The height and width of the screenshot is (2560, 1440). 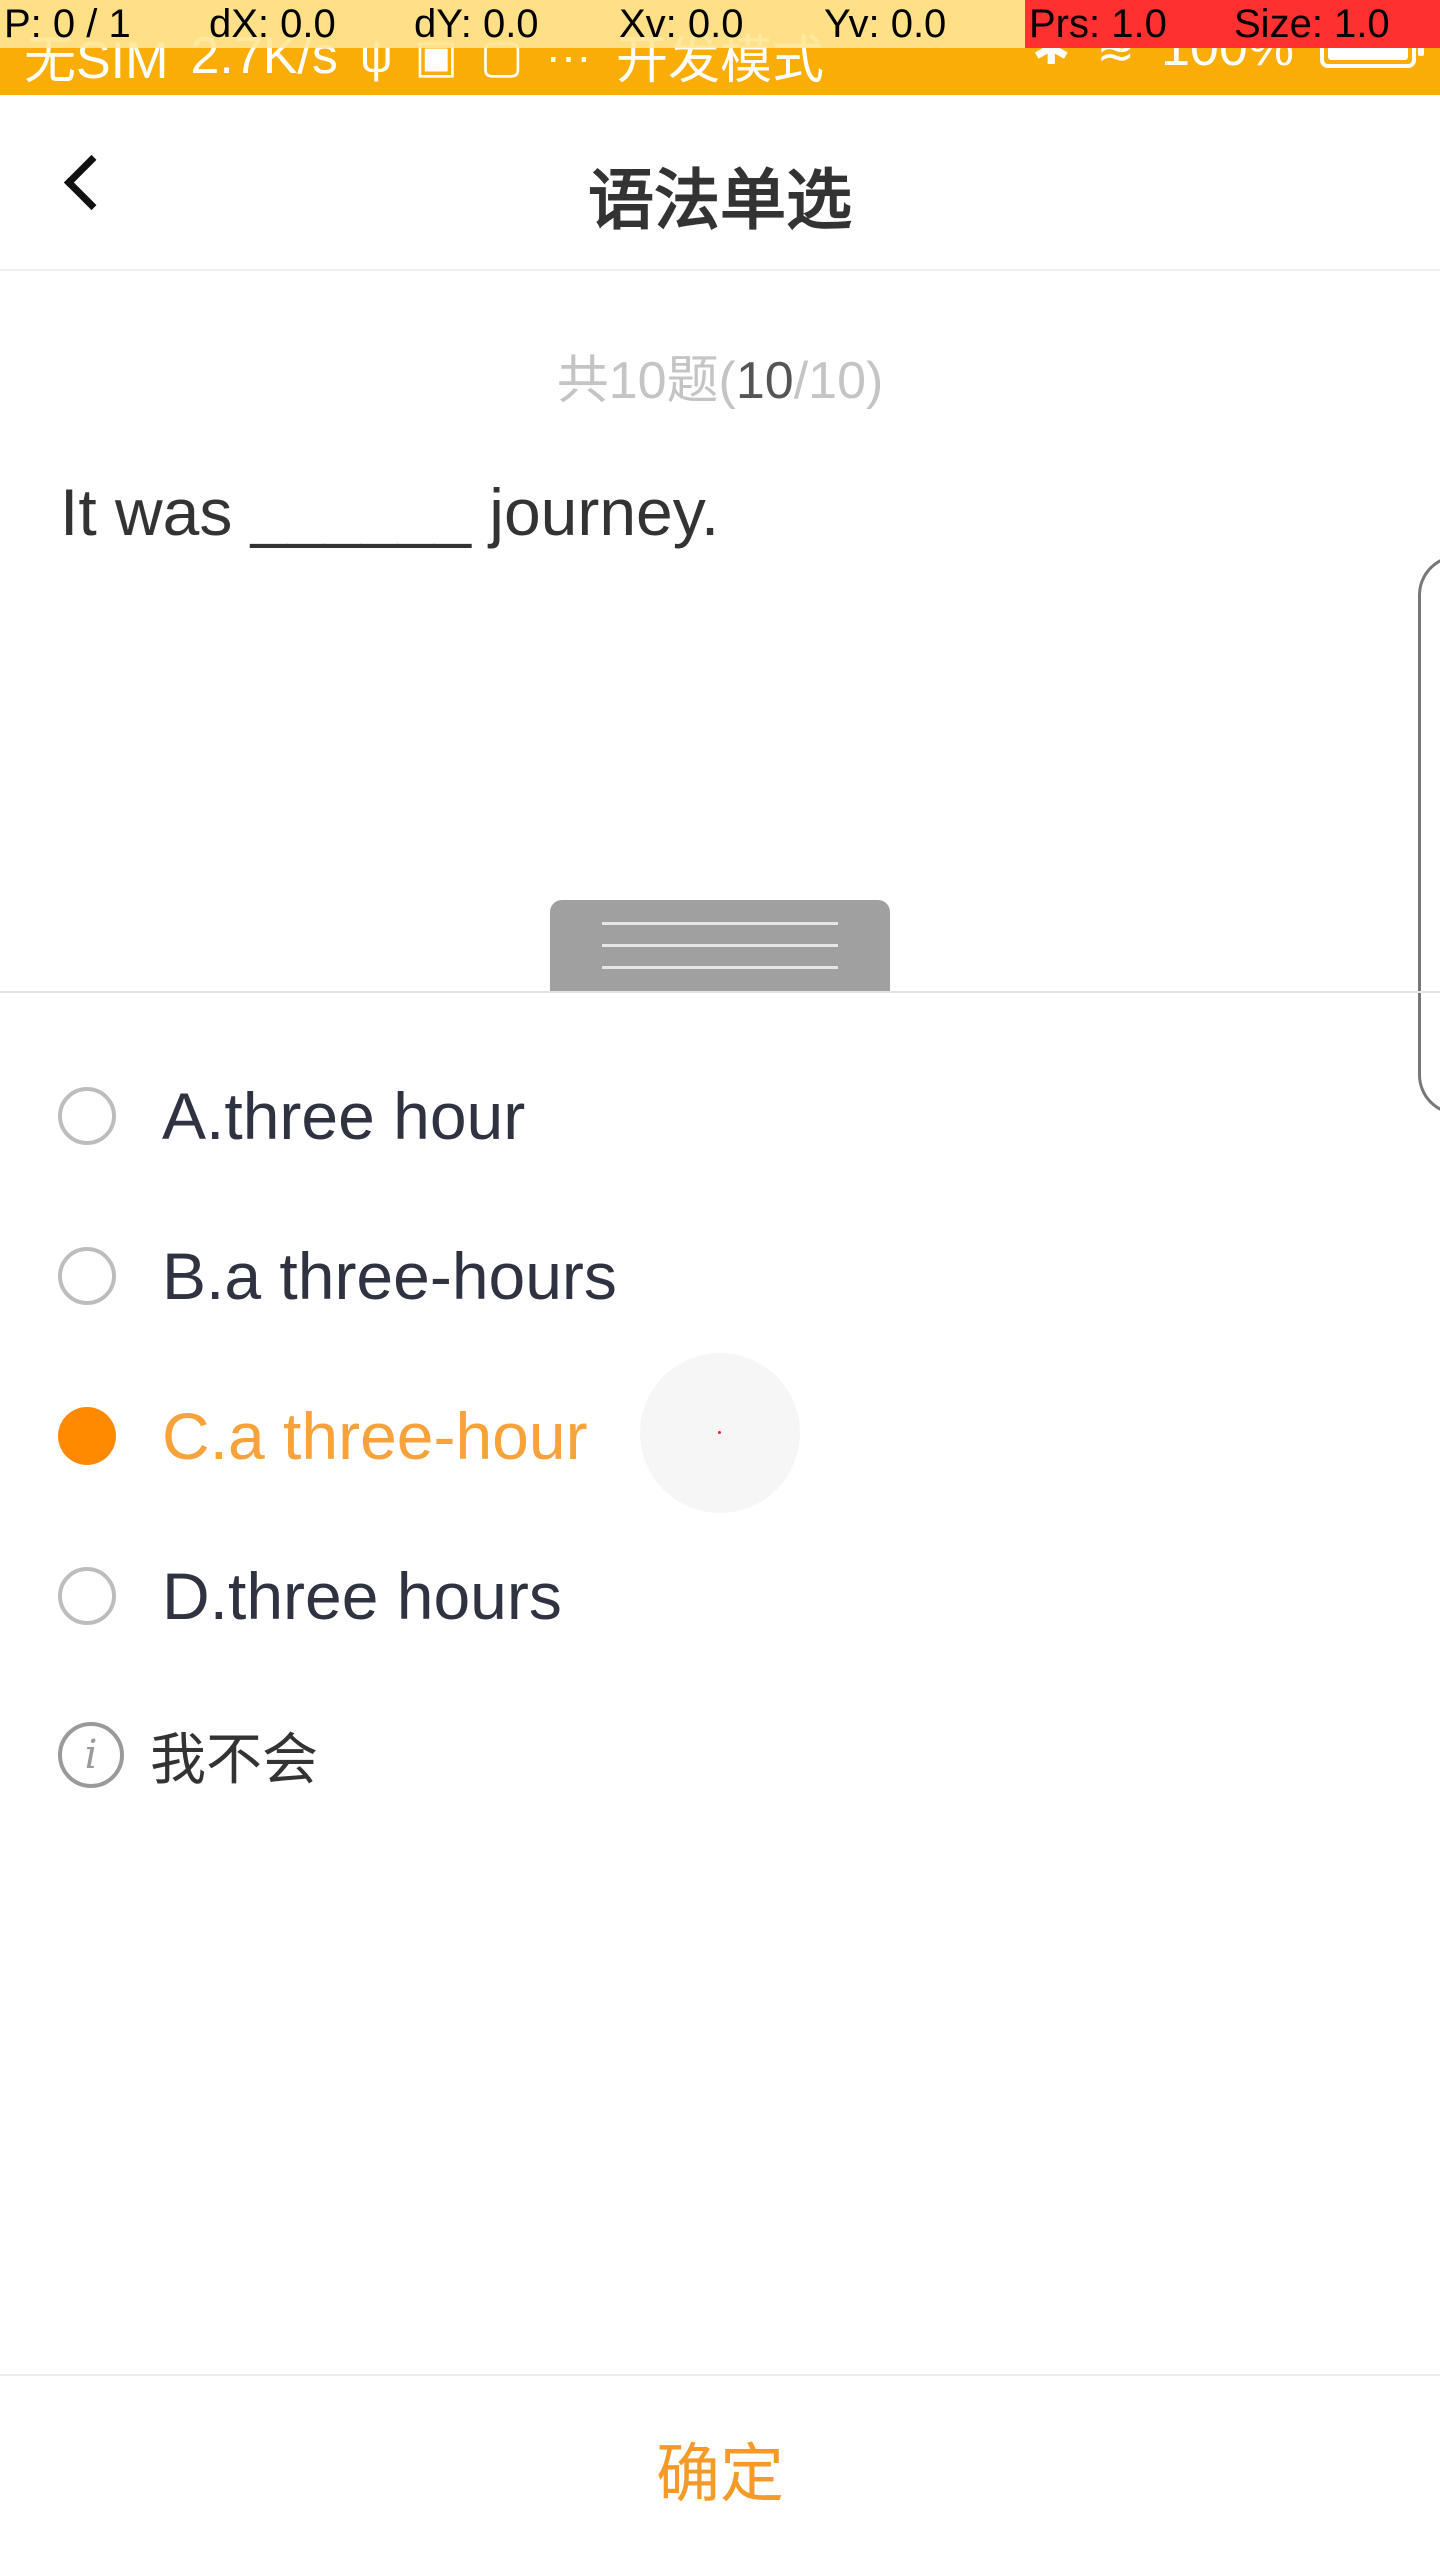 I want to click on section-divider, so click(x=720, y=992).